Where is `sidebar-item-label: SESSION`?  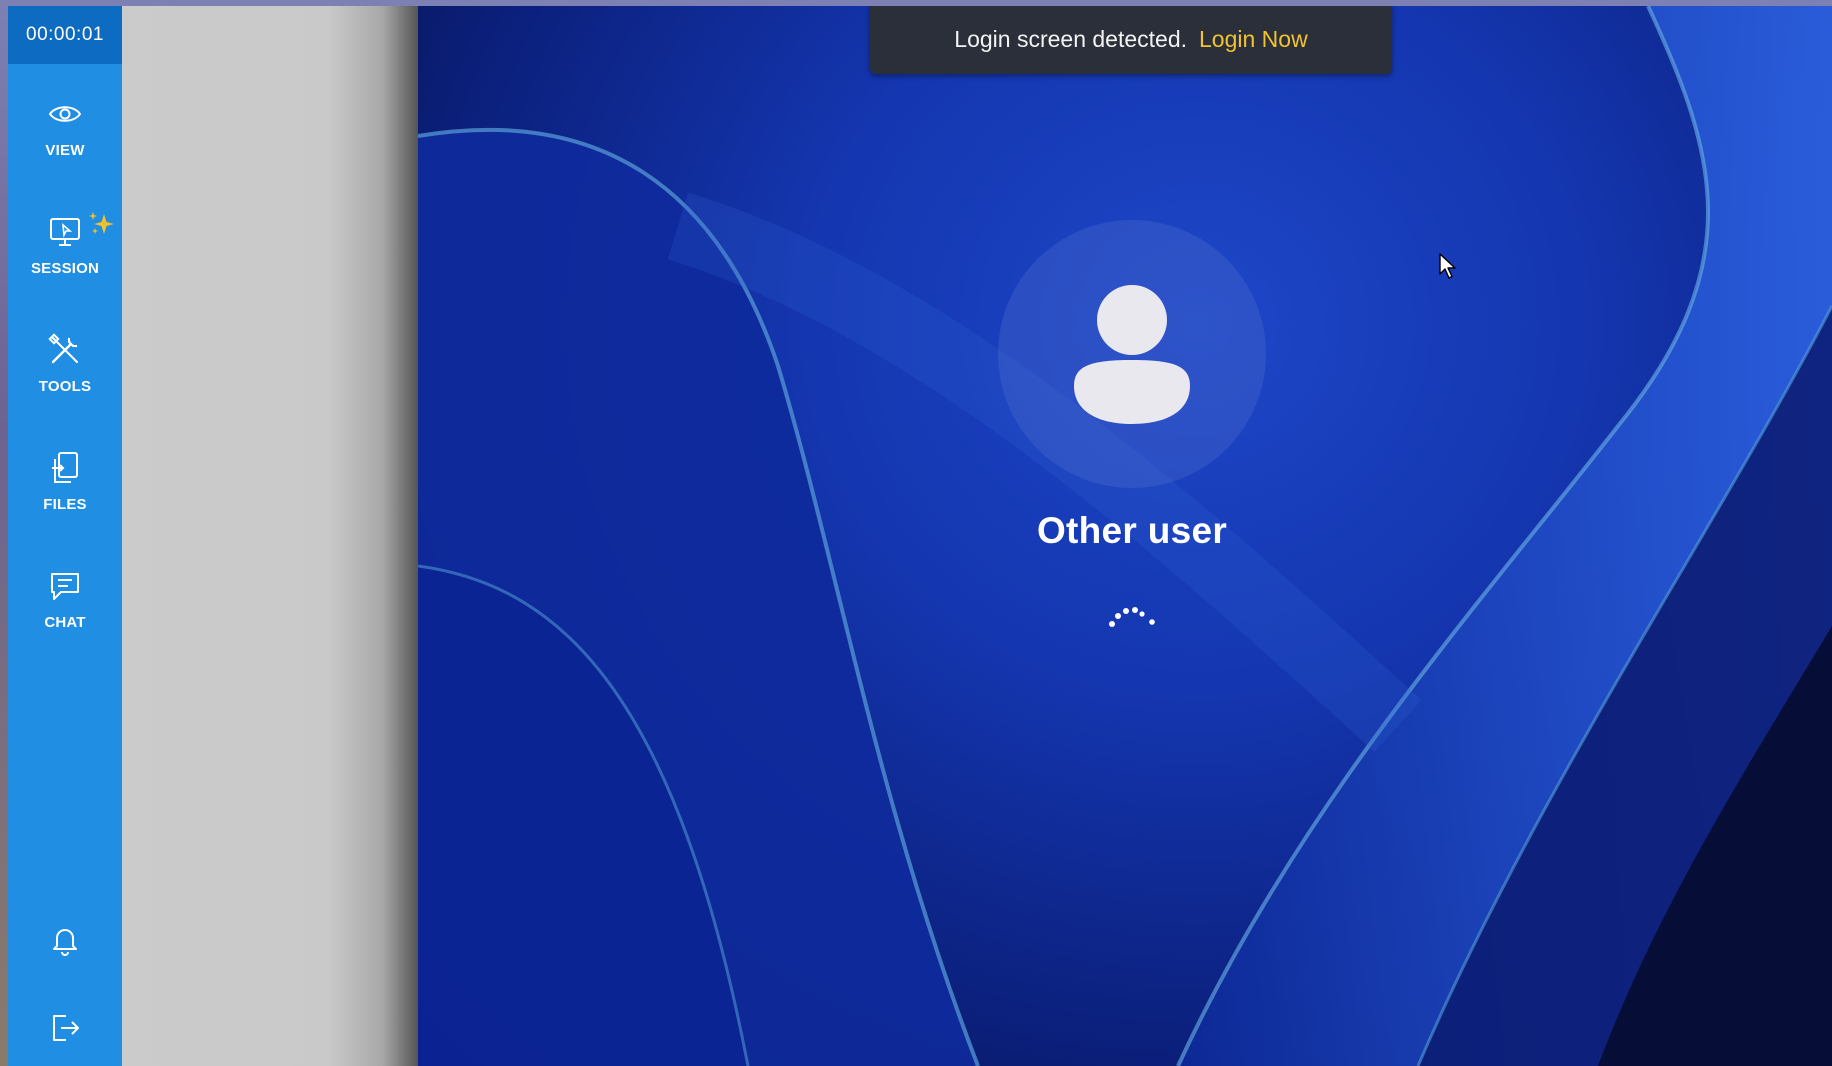 sidebar-item-label: SESSION is located at coordinates (65, 268).